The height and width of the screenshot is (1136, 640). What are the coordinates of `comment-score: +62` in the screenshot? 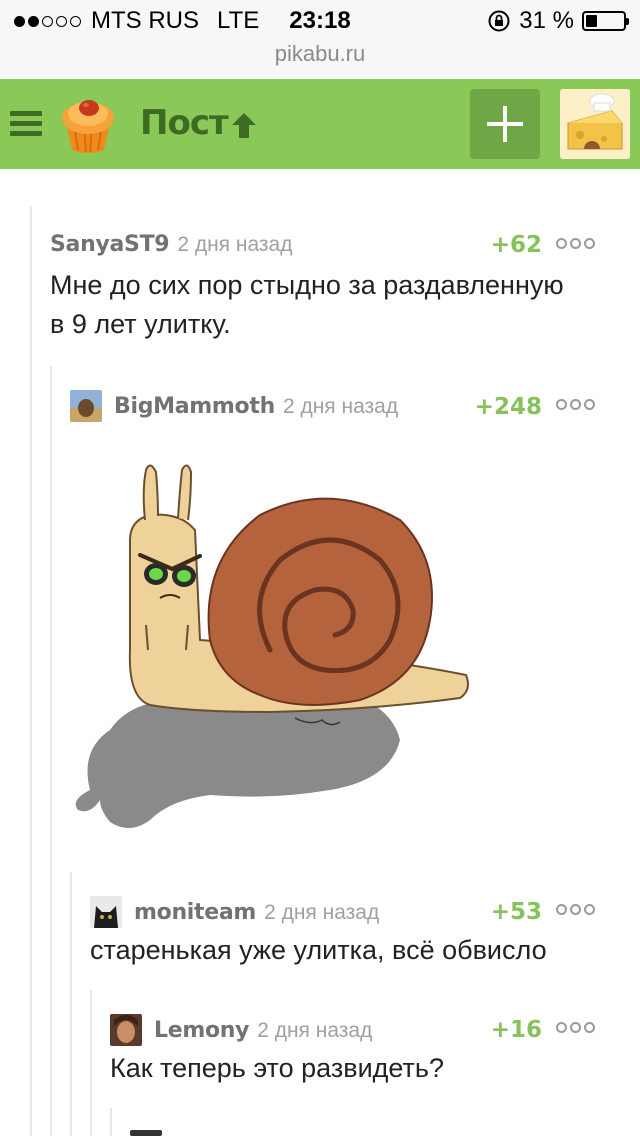 It's located at (516, 245).